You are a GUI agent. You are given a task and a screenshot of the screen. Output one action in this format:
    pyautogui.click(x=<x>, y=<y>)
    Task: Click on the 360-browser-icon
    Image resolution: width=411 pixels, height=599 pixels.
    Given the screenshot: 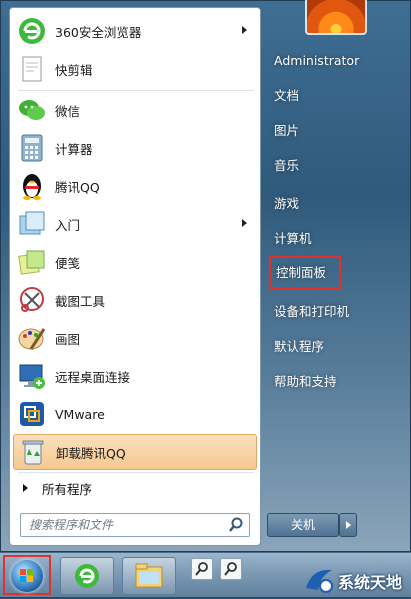 What is the action you would take?
    pyautogui.click(x=32, y=31)
    